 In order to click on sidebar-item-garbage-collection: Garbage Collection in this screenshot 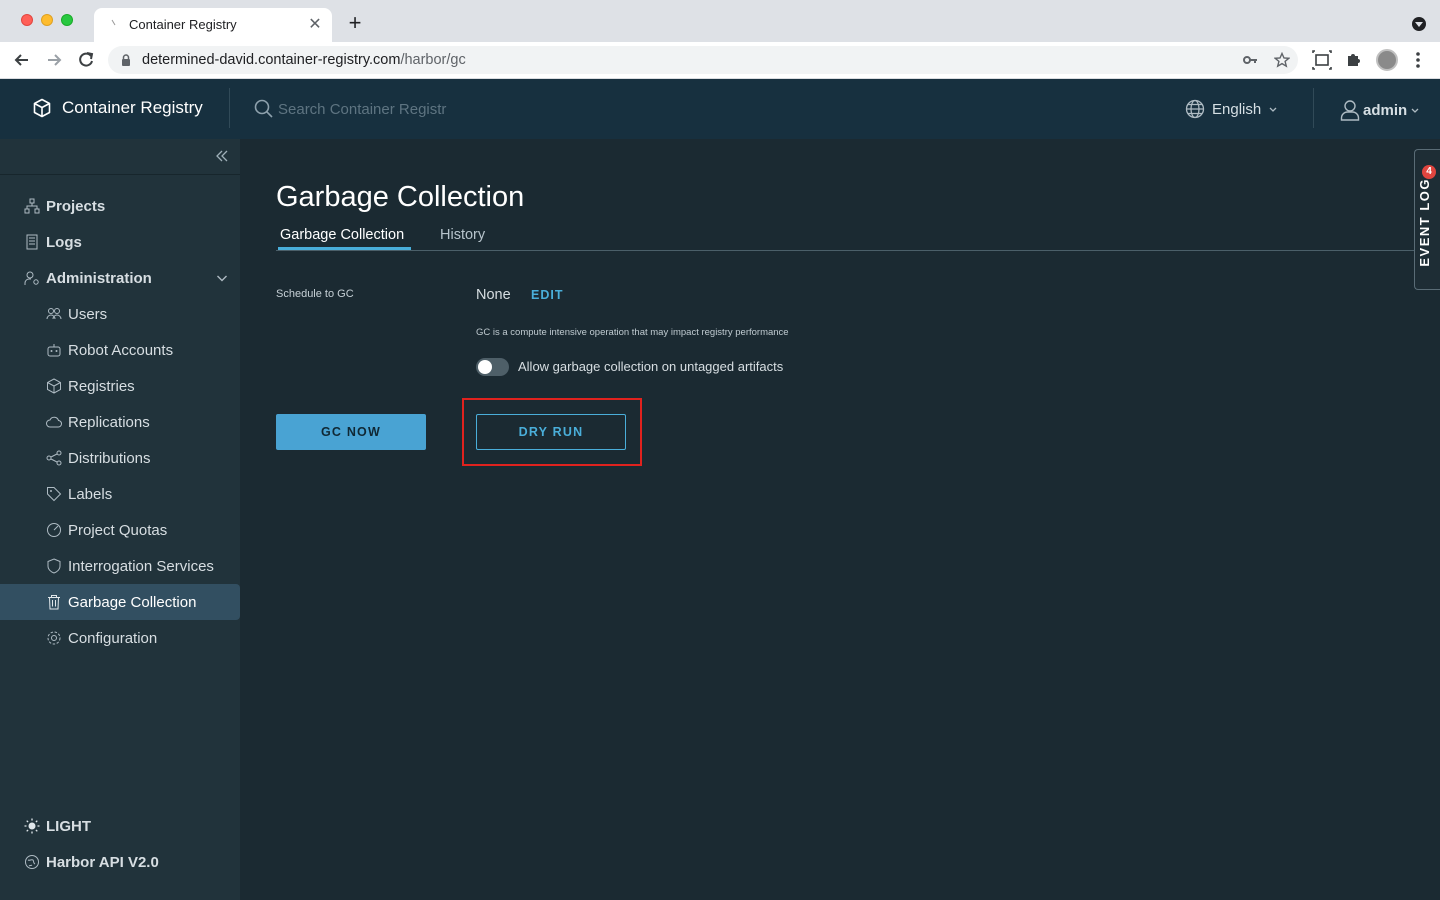, I will do `click(120, 602)`.